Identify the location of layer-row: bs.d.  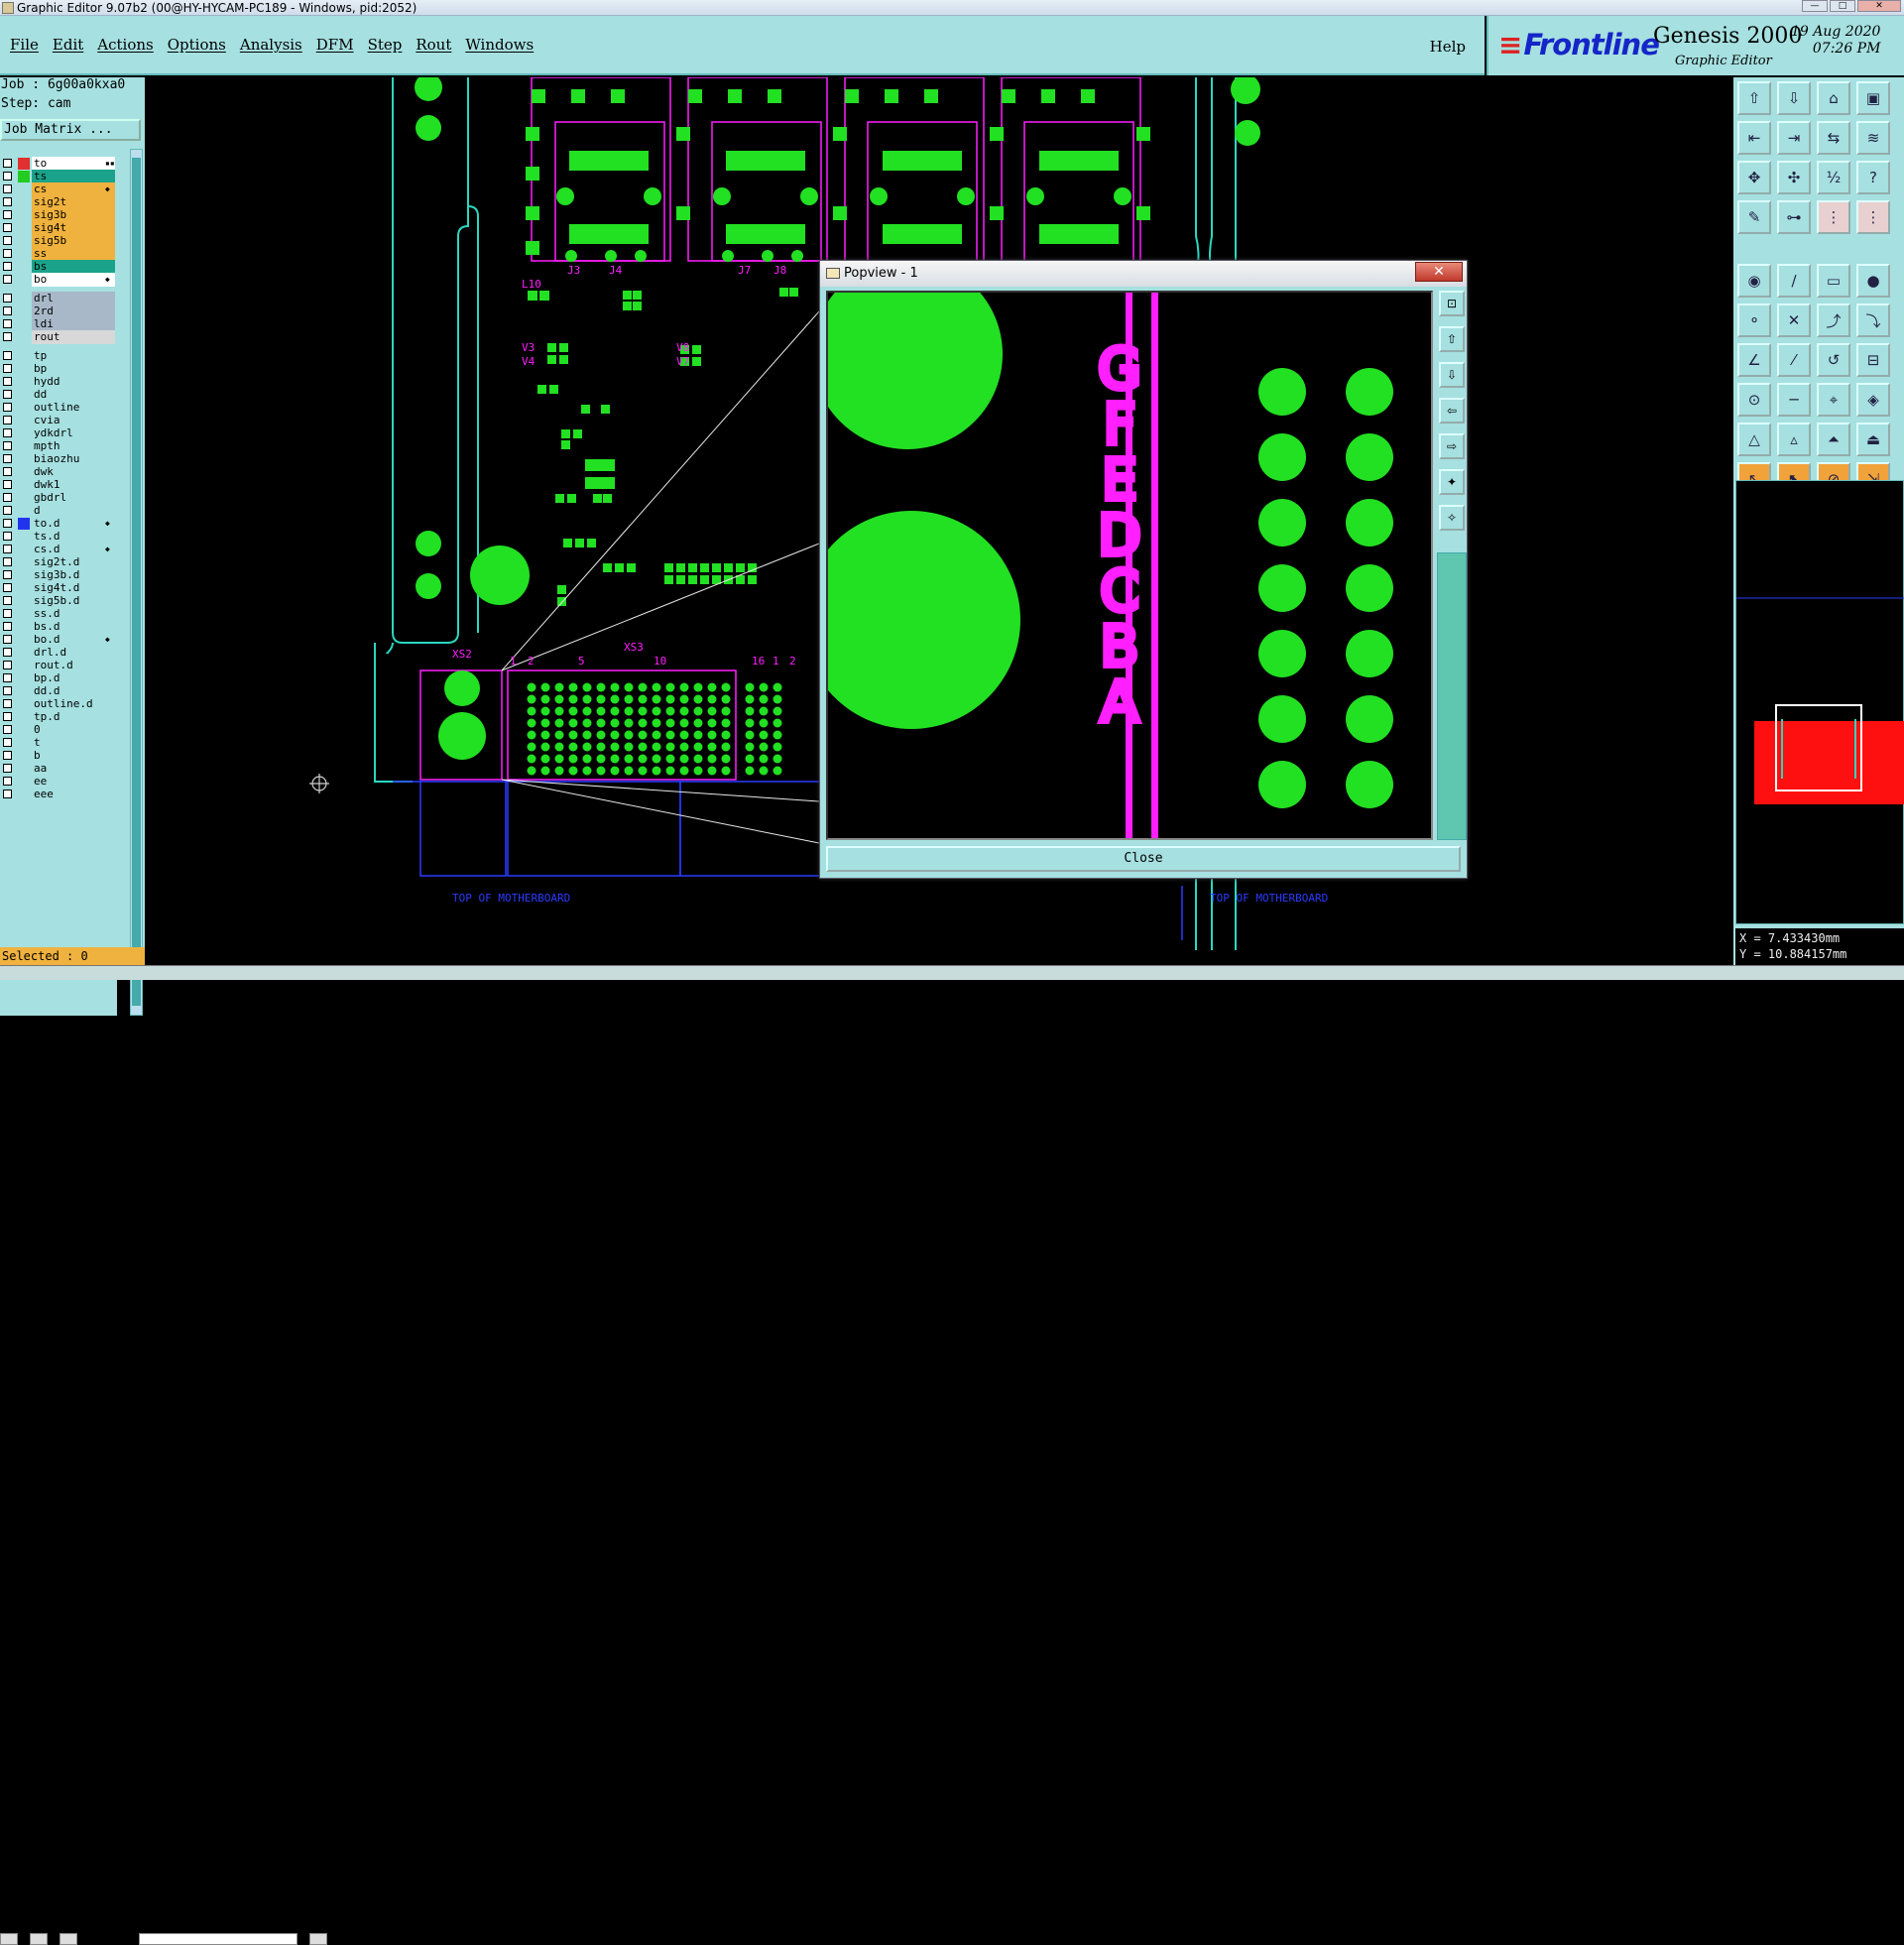
(57, 627).